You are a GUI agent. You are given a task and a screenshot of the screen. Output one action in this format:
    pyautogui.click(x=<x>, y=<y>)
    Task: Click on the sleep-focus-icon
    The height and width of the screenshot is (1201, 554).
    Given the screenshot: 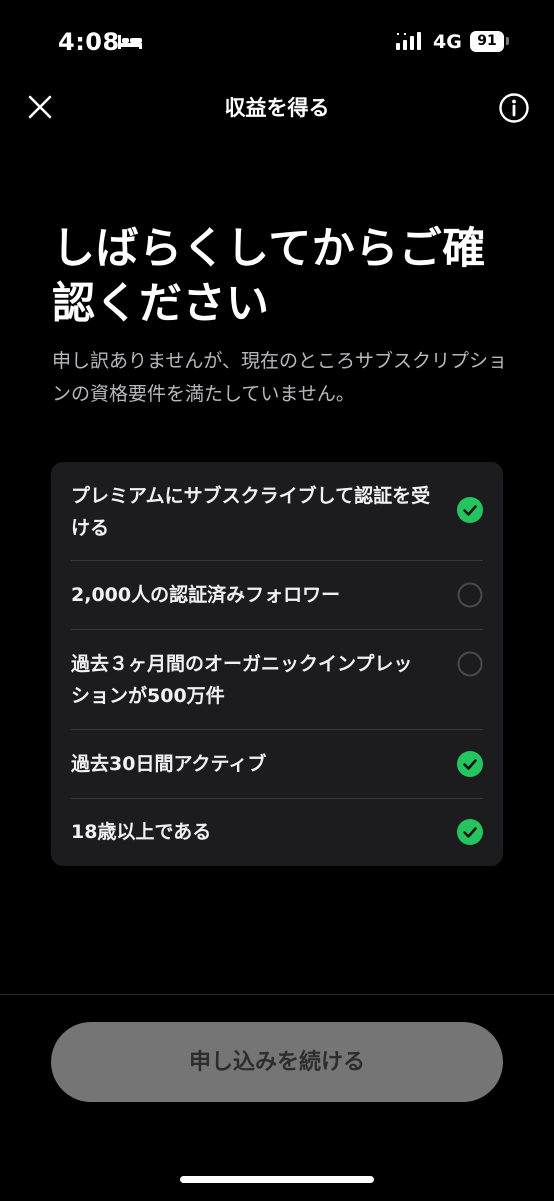 What is the action you would take?
    pyautogui.click(x=130, y=44)
    